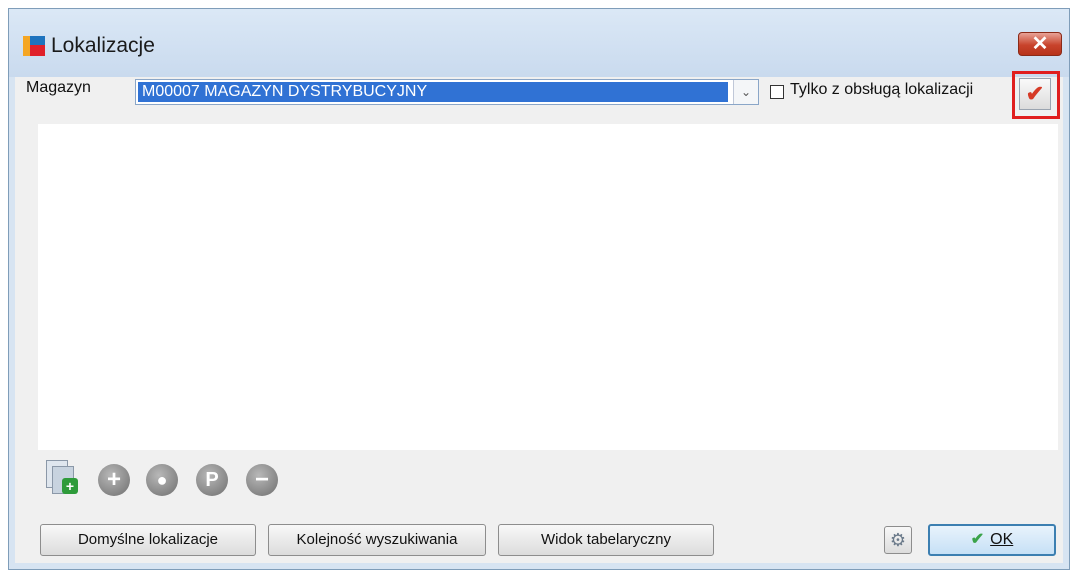 The height and width of the screenshot is (574, 1076). I want to click on add-icon: +, so click(114, 480).